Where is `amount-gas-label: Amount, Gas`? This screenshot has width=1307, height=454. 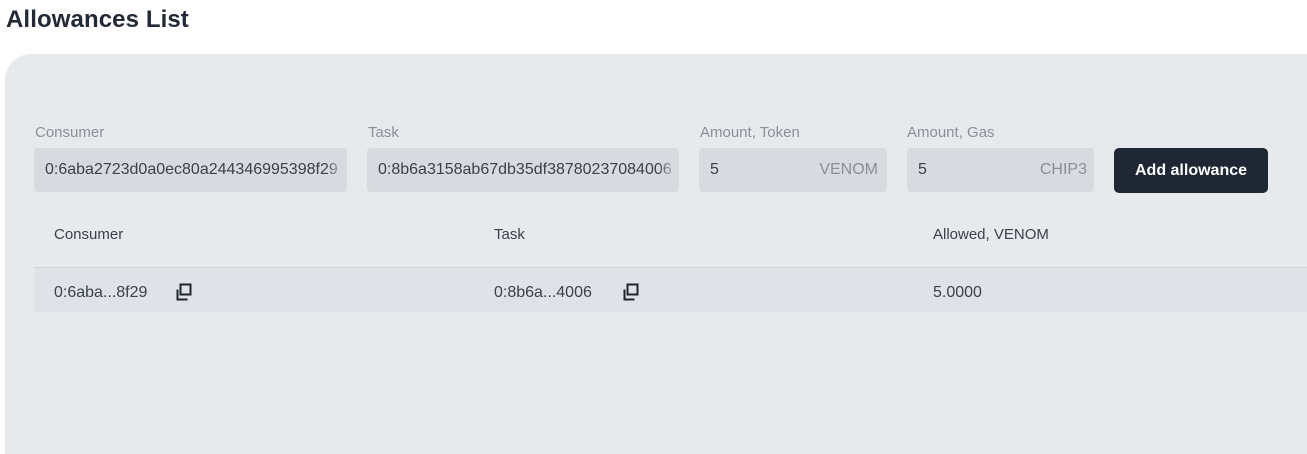 amount-gas-label: Amount, Gas is located at coordinates (951, 132).